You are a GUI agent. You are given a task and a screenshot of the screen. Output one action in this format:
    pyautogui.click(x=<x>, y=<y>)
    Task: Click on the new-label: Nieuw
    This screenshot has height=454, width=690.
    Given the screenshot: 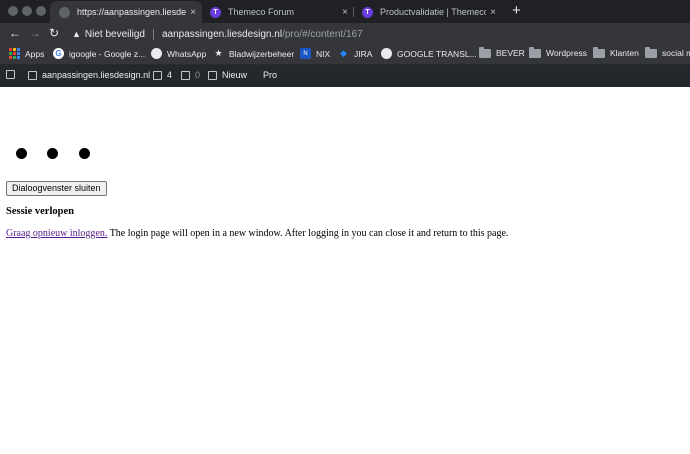 What is the action you would take?
    pyautogui.click(x=235, y=75)
    